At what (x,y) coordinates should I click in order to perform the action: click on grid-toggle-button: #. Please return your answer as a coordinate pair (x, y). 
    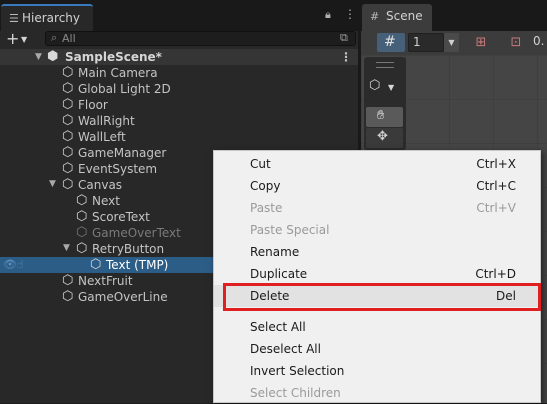
    Looking at the image, I should click on (391, 42).